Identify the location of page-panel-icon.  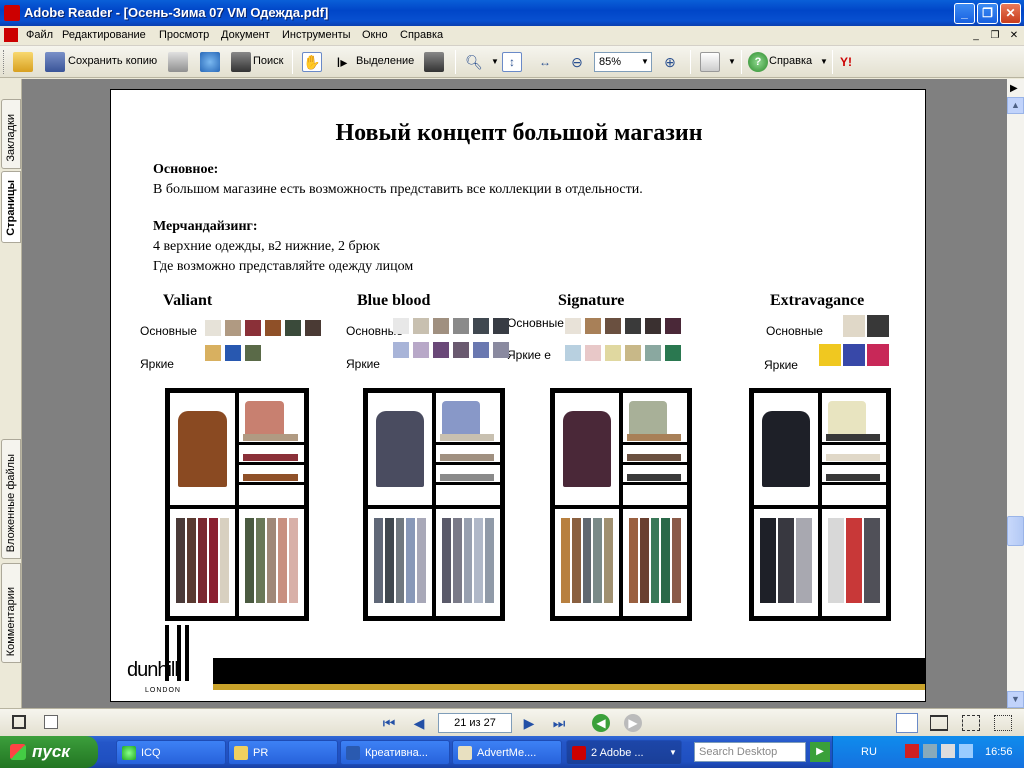
(51, 722).